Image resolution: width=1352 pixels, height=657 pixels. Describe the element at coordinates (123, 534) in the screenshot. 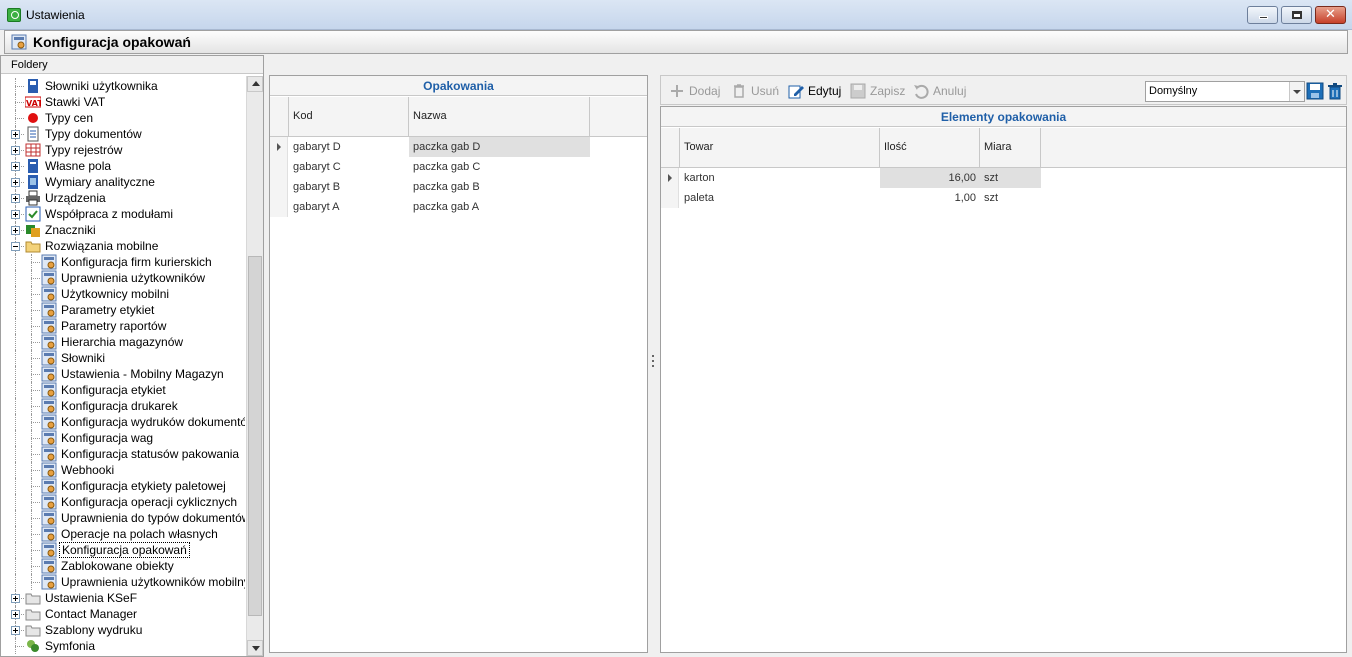

I see `tree-item: Operacje na polach własnych` at that location.